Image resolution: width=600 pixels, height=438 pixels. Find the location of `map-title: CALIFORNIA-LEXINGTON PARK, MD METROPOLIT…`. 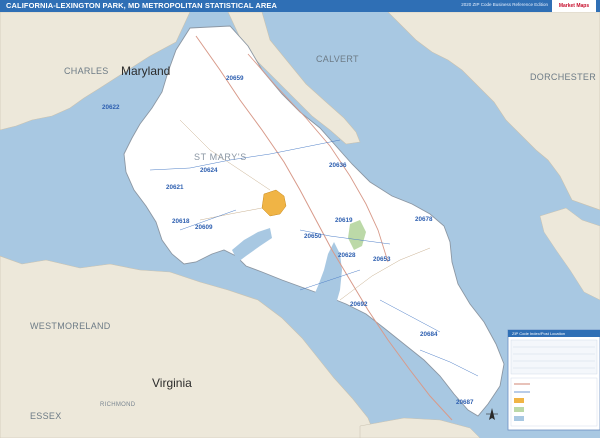

map-title: CALIFORNIA-LEXINGTON PARK, MD METROPOLIT… is located at coordinates (142, 5).